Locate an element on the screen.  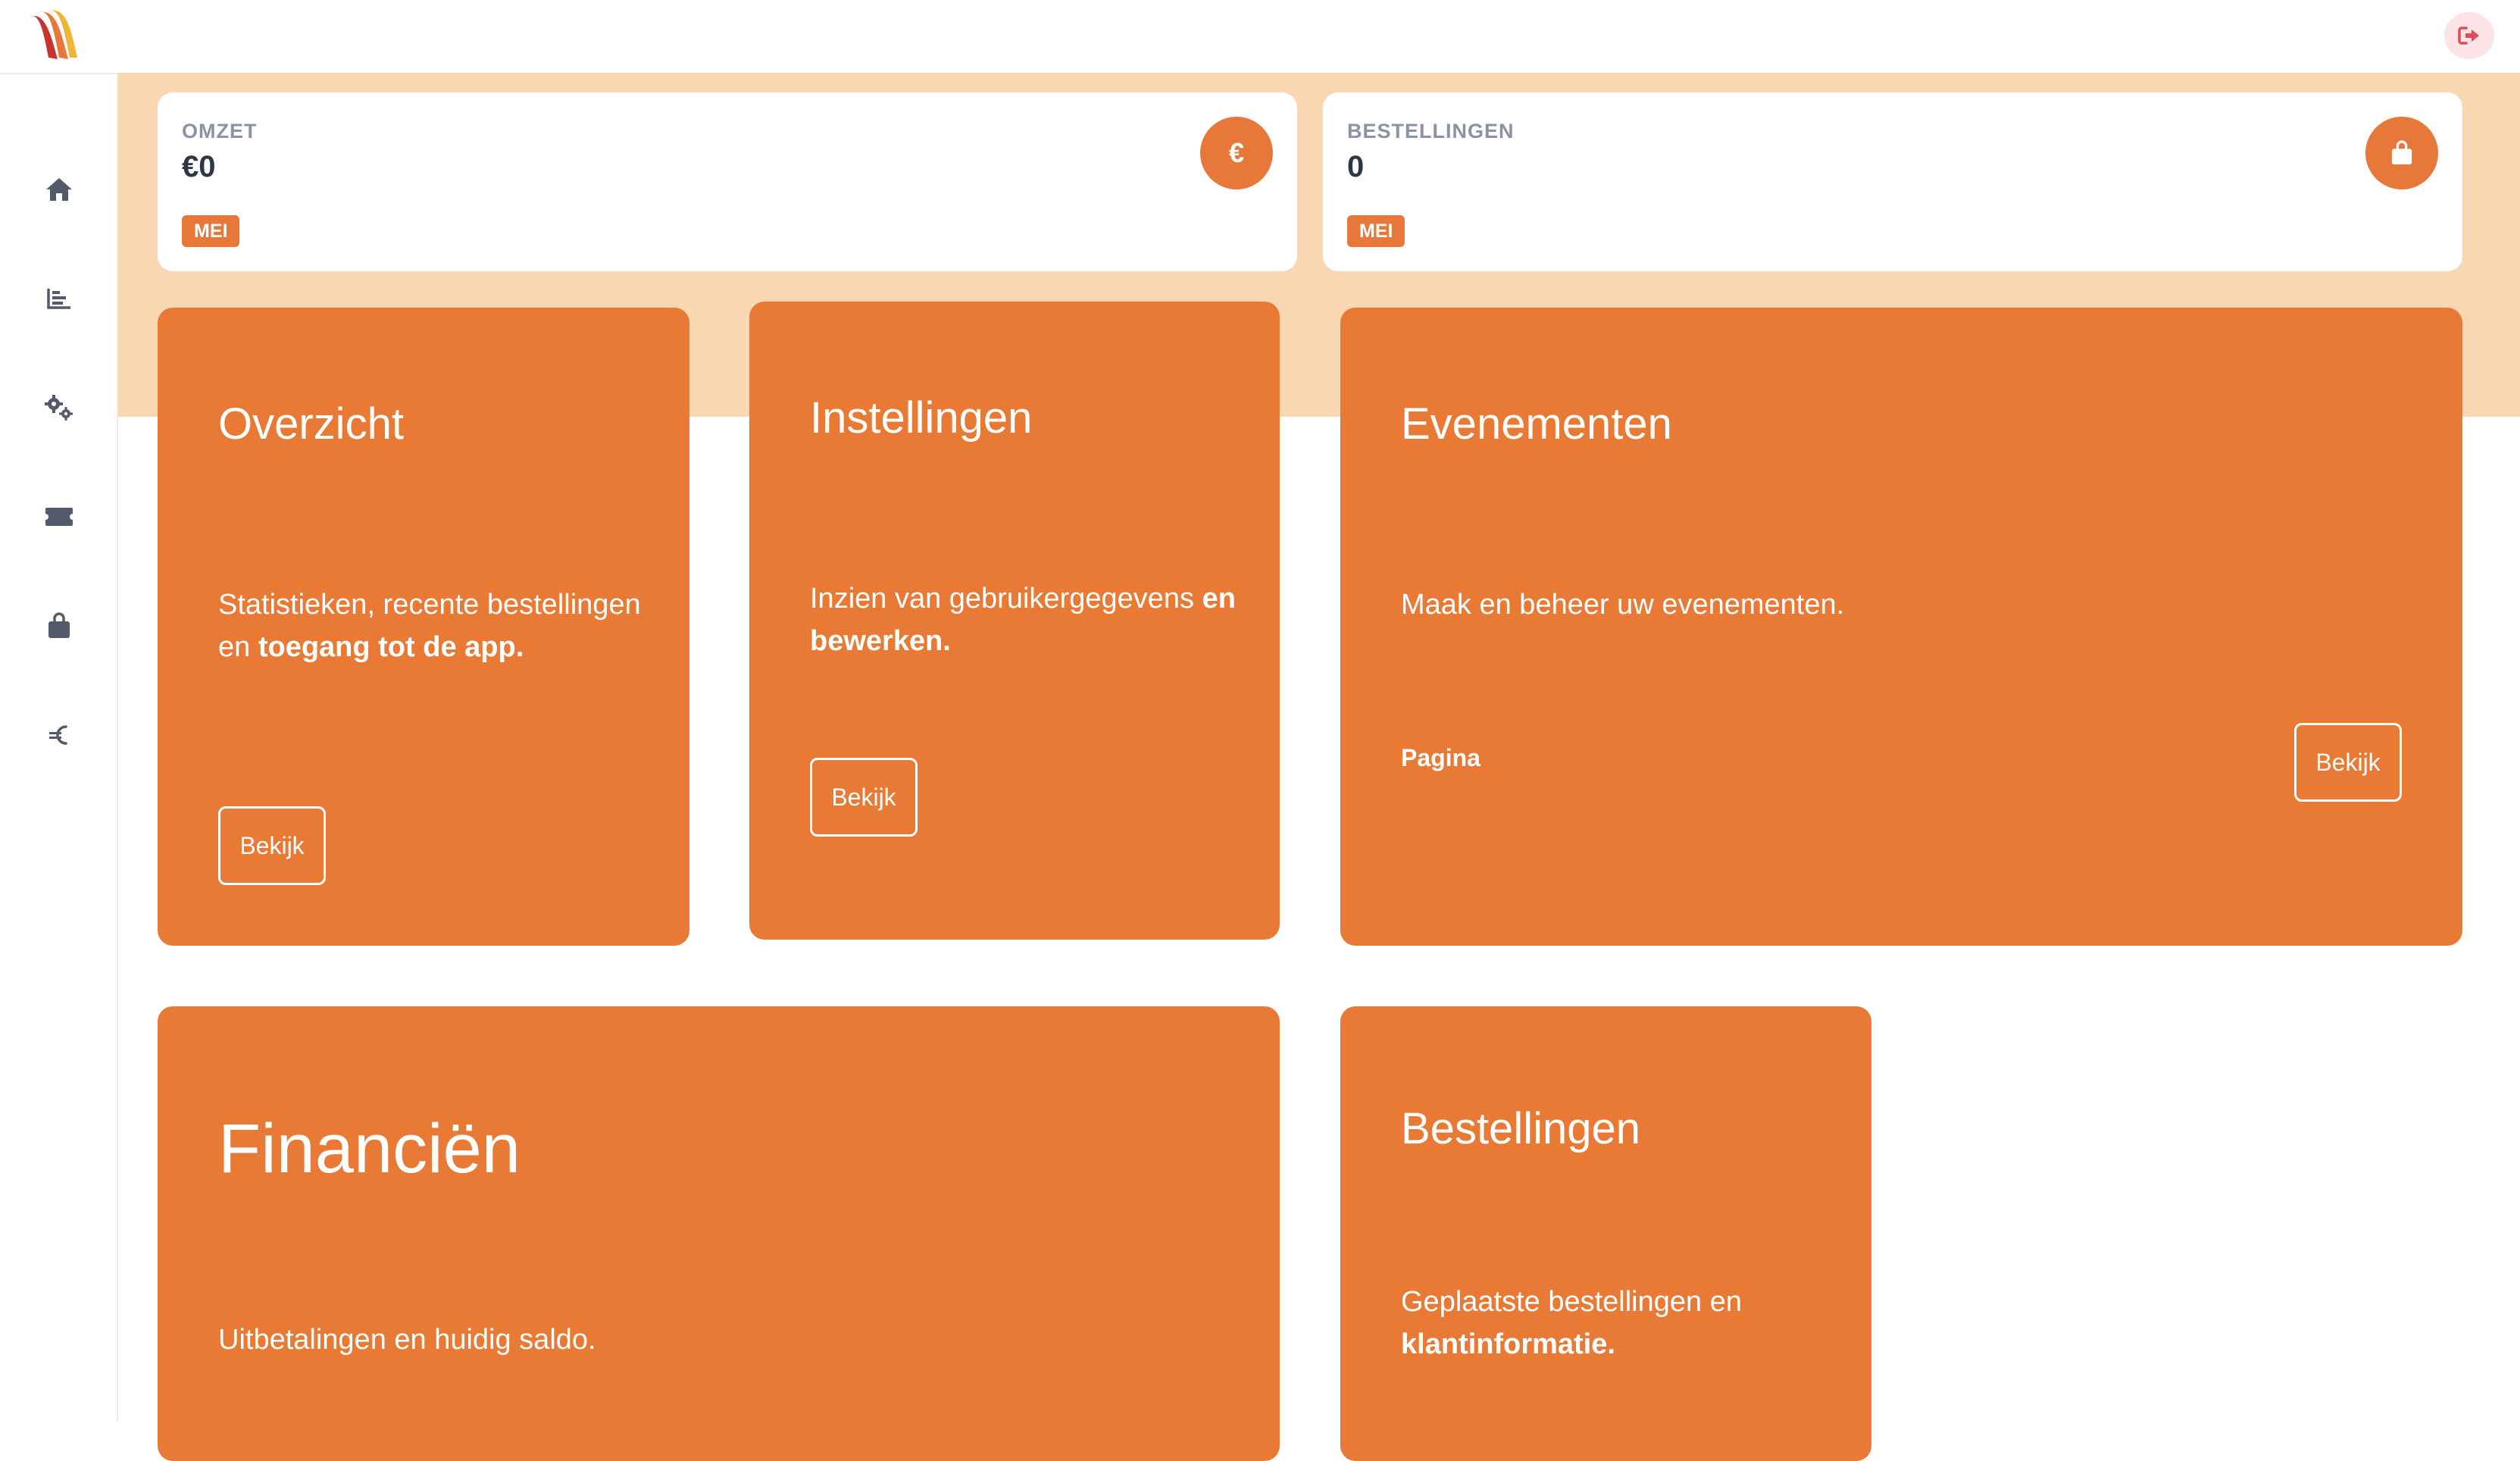
stat-icon-circle is located at coordinates (2401, 153).